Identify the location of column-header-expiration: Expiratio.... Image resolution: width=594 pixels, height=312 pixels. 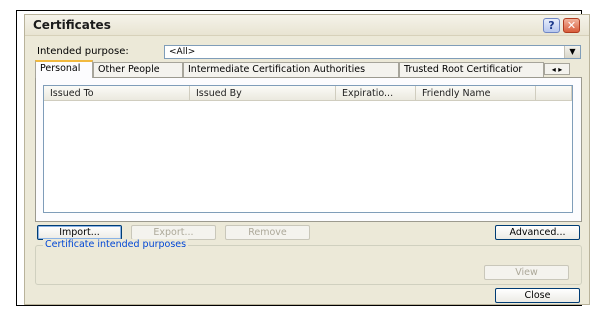
(376, 93).